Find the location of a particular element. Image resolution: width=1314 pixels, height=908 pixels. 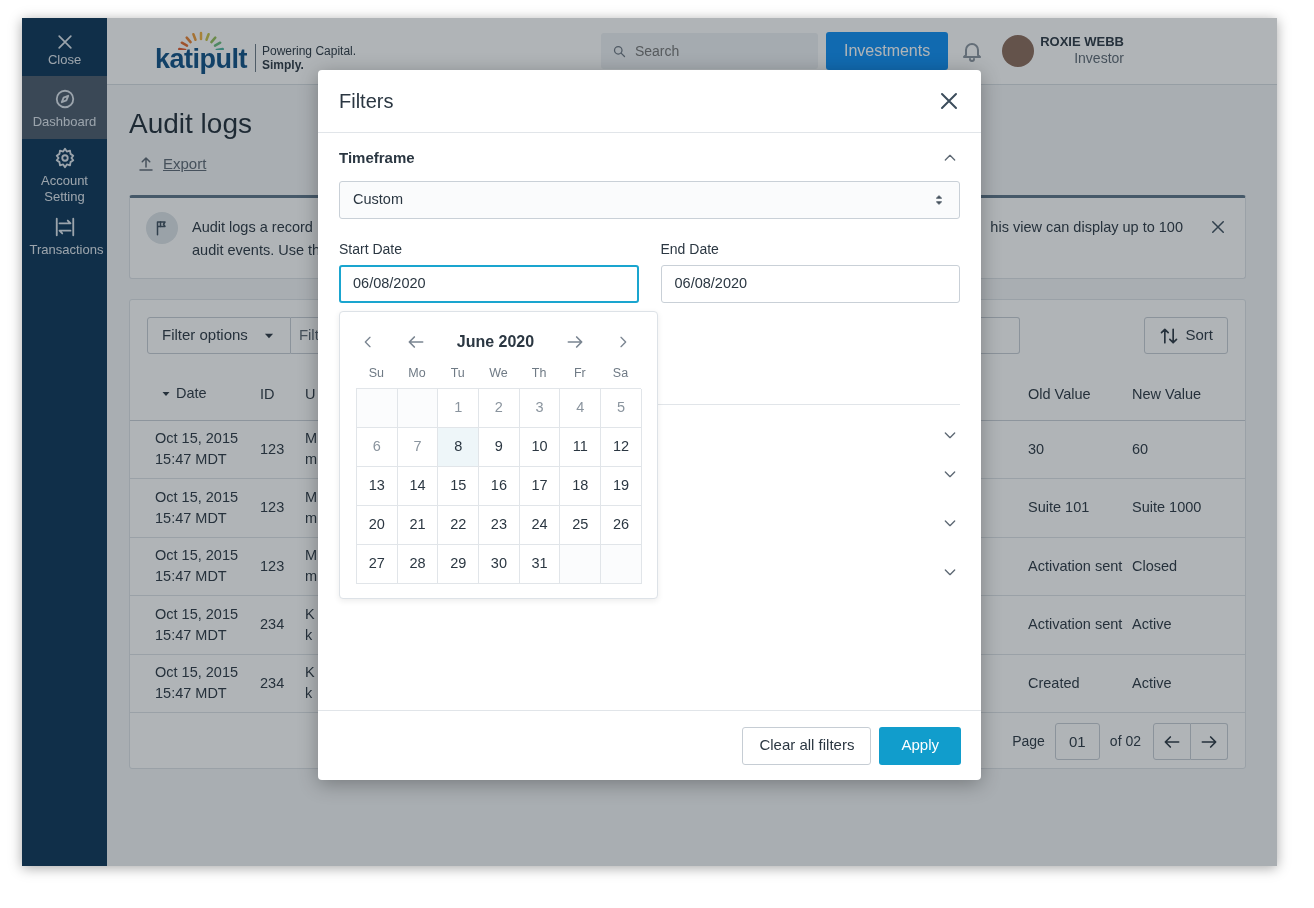

calendar-day: 17 is located at coordinates (540, 486).